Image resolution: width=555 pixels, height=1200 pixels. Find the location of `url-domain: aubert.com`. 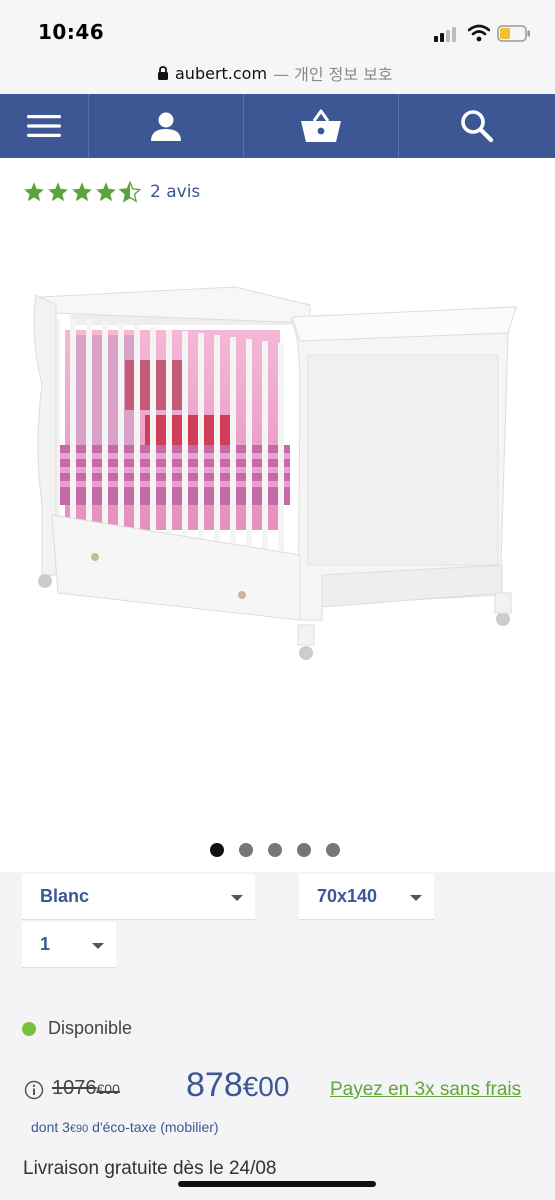

url-domain: aubert.com is located at coordinates (221, 73).